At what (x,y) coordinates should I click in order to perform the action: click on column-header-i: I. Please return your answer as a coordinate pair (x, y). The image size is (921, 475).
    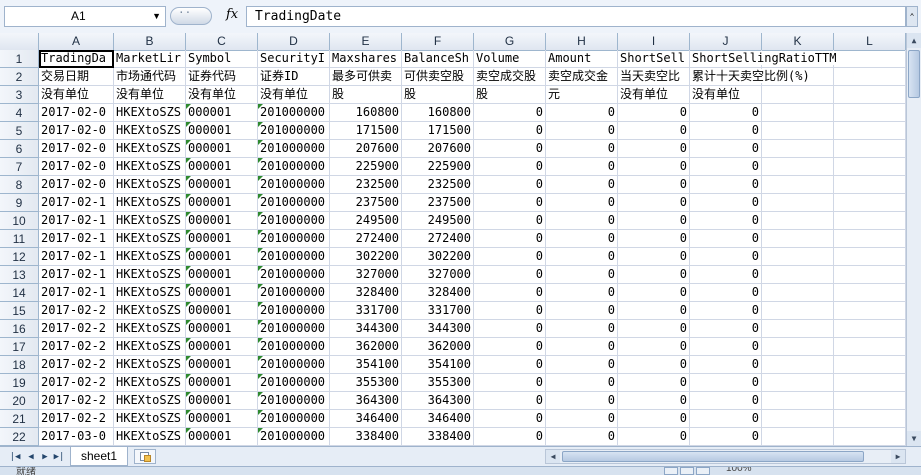
    Looking at the image, I should click on (654, 41).